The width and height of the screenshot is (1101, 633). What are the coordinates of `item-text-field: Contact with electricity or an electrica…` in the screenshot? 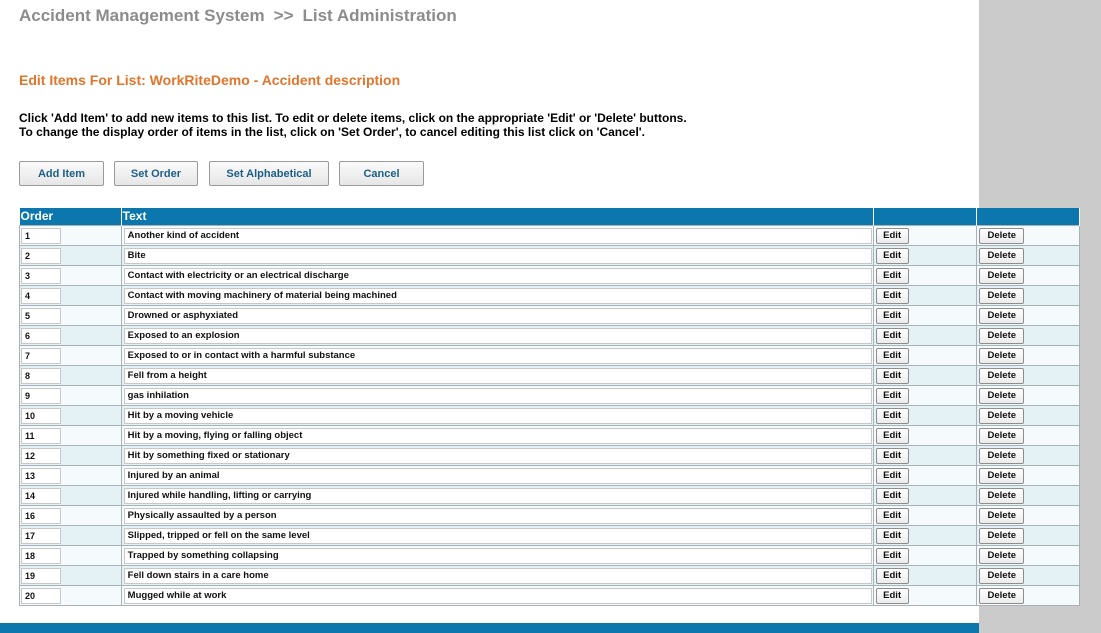 It's located at (497, 275).